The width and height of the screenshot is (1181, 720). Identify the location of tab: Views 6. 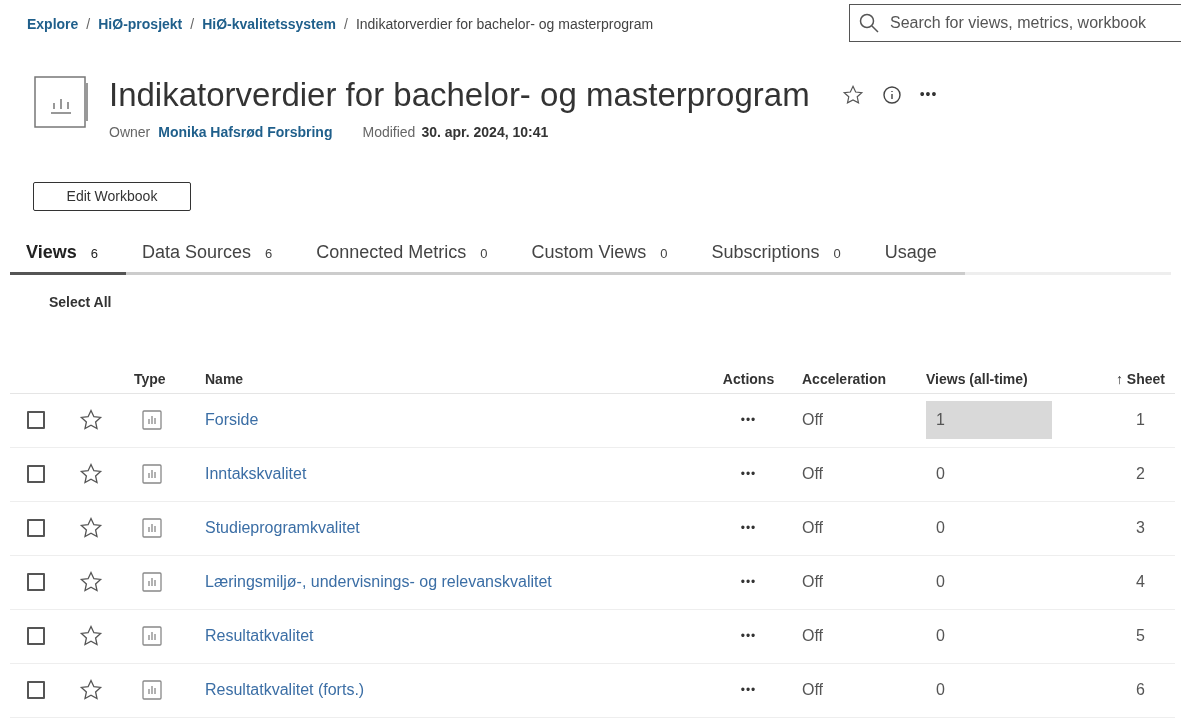
(68, 256).